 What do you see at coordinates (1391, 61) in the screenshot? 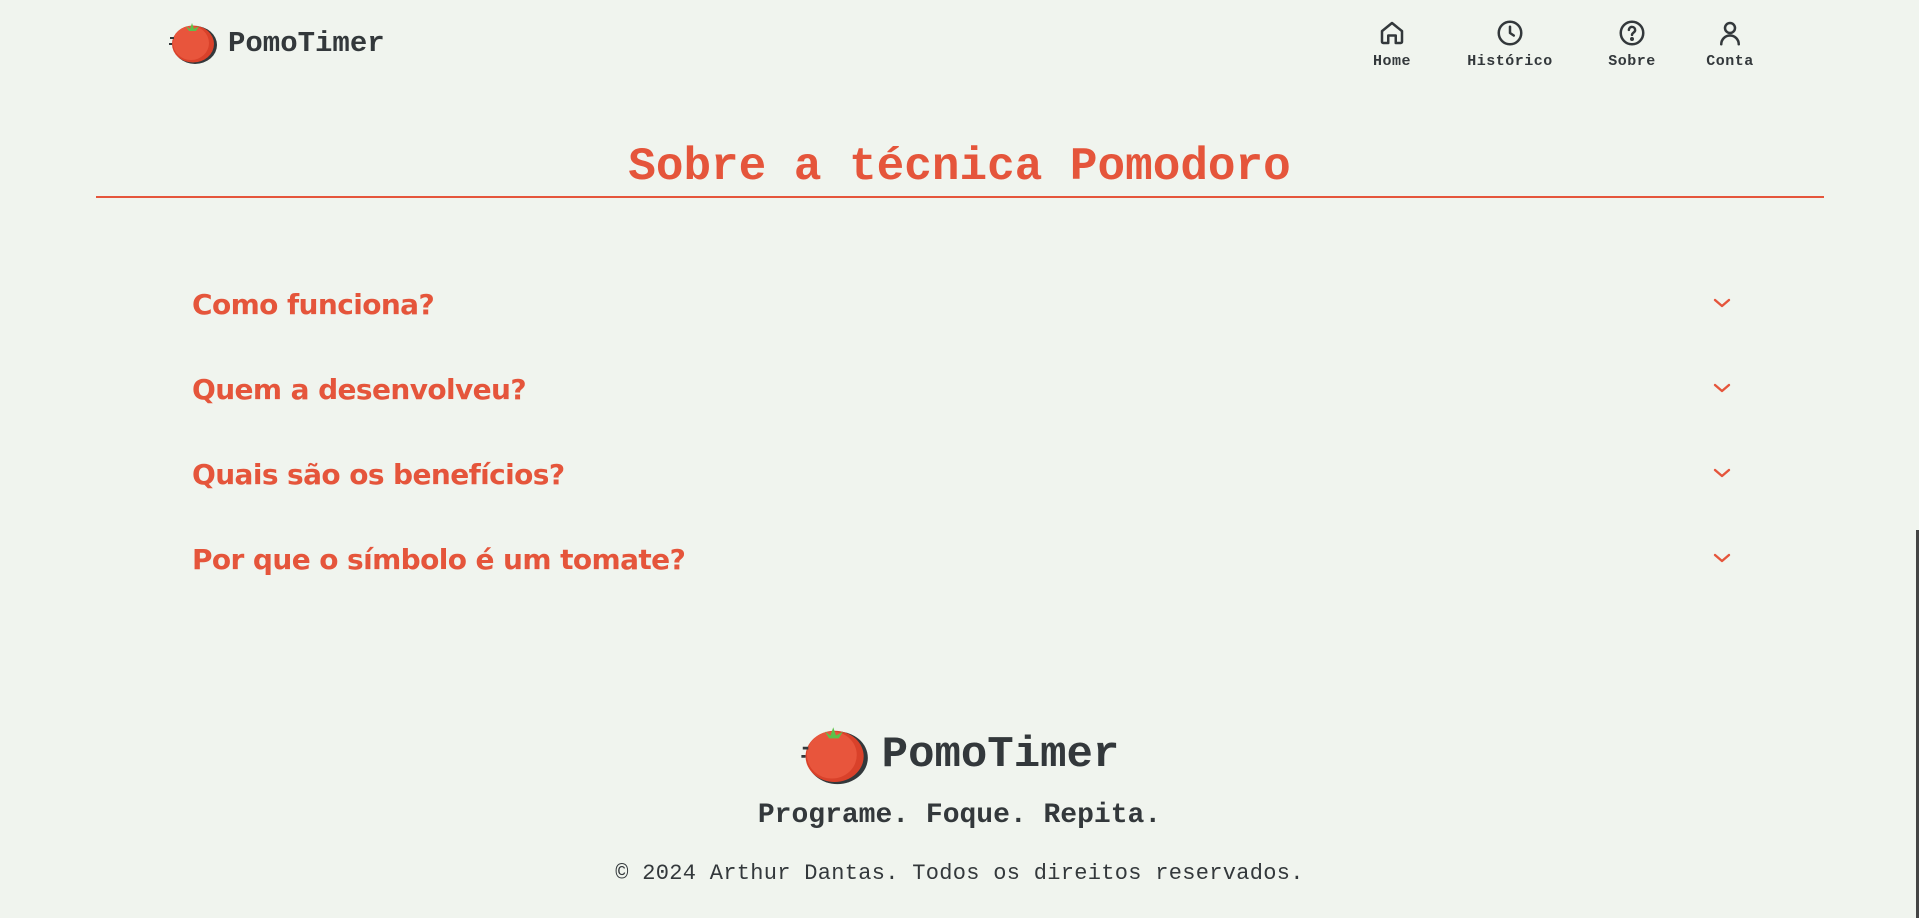
I see `nav-label-home: Home` at bounding box center [1391, 61].